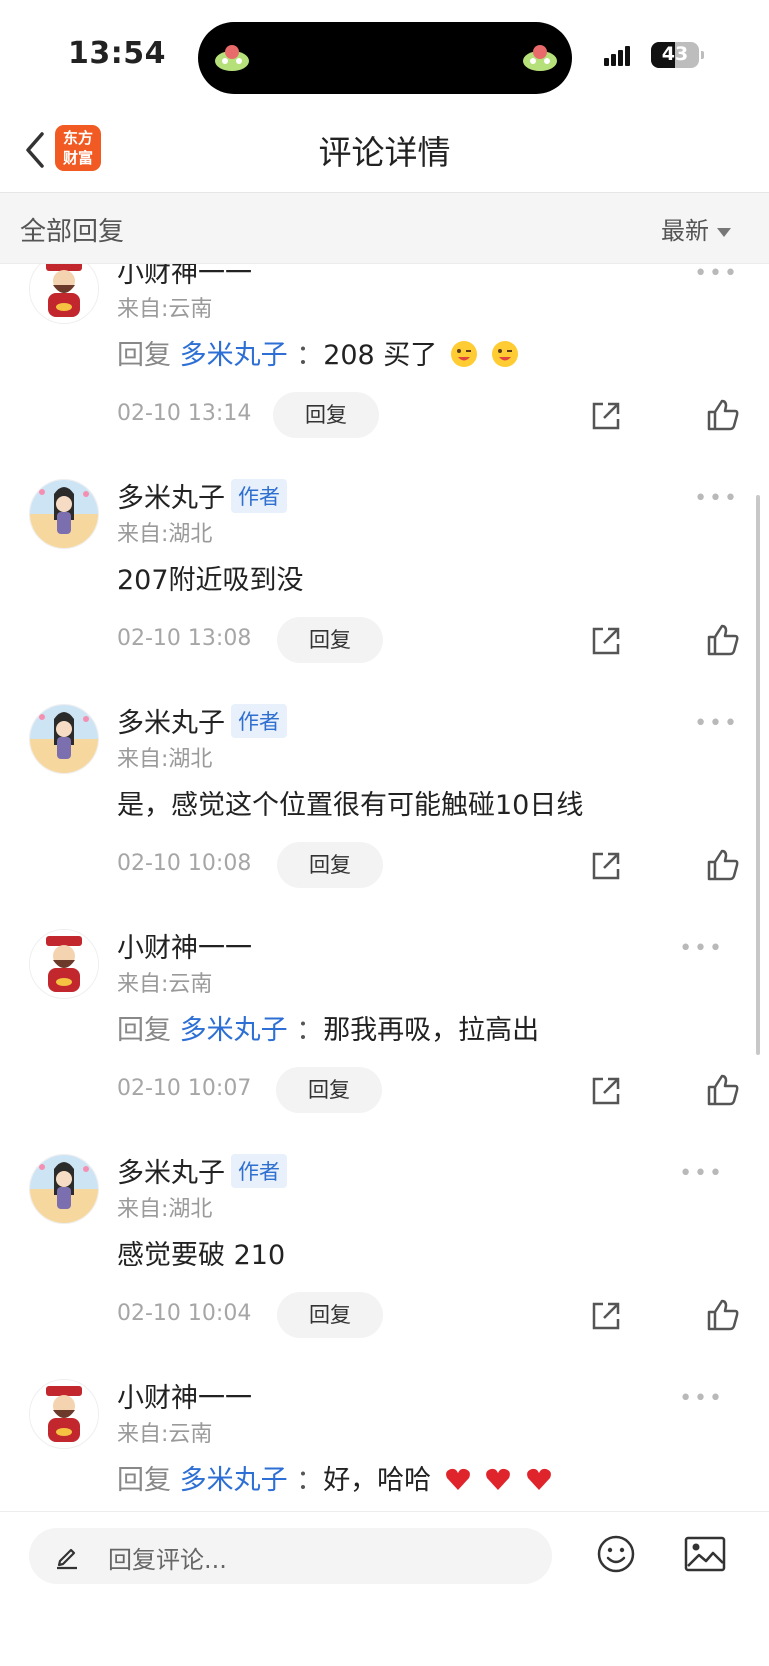 This screenshot has height=1666, width=769. I want to click on comment-item: 小财神一一 ••• 来自:云南 回复 多米丸子 ：好，哈哈, so click(384, 1443).